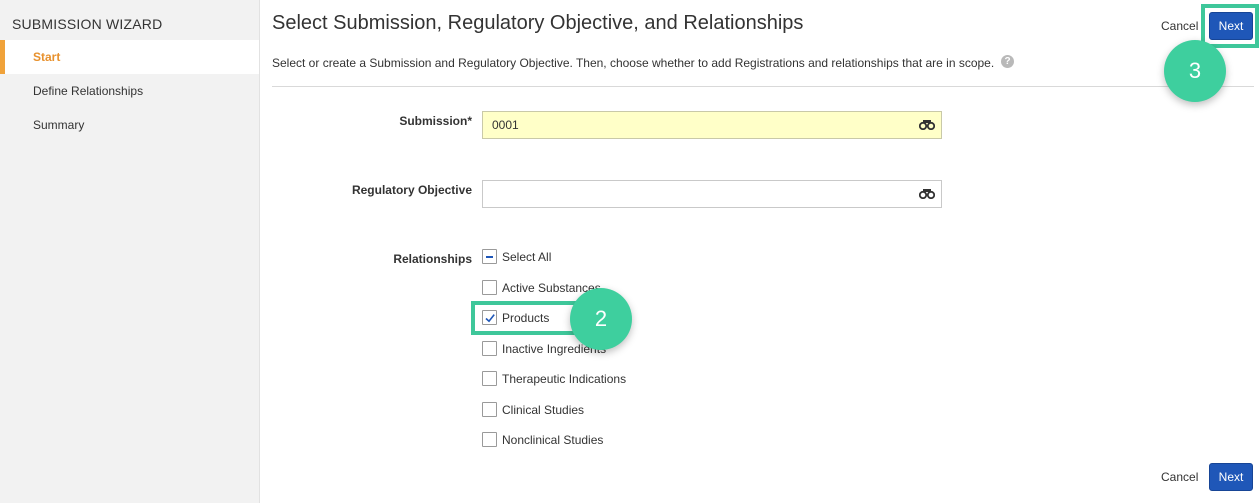  What do you see at coordinates (505, 125) in the screenshot?
I see `submission-value: 0001` at bounding box center [505, 125].